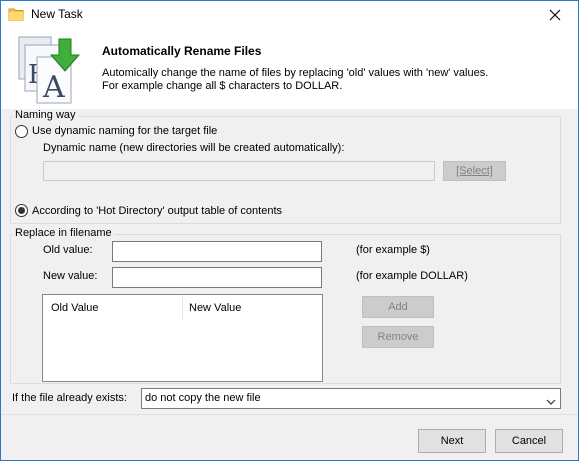 This screenshot has height=461, width=579. I want to click on replace-in-filename-label: Replace in filename, so click(63, 233).